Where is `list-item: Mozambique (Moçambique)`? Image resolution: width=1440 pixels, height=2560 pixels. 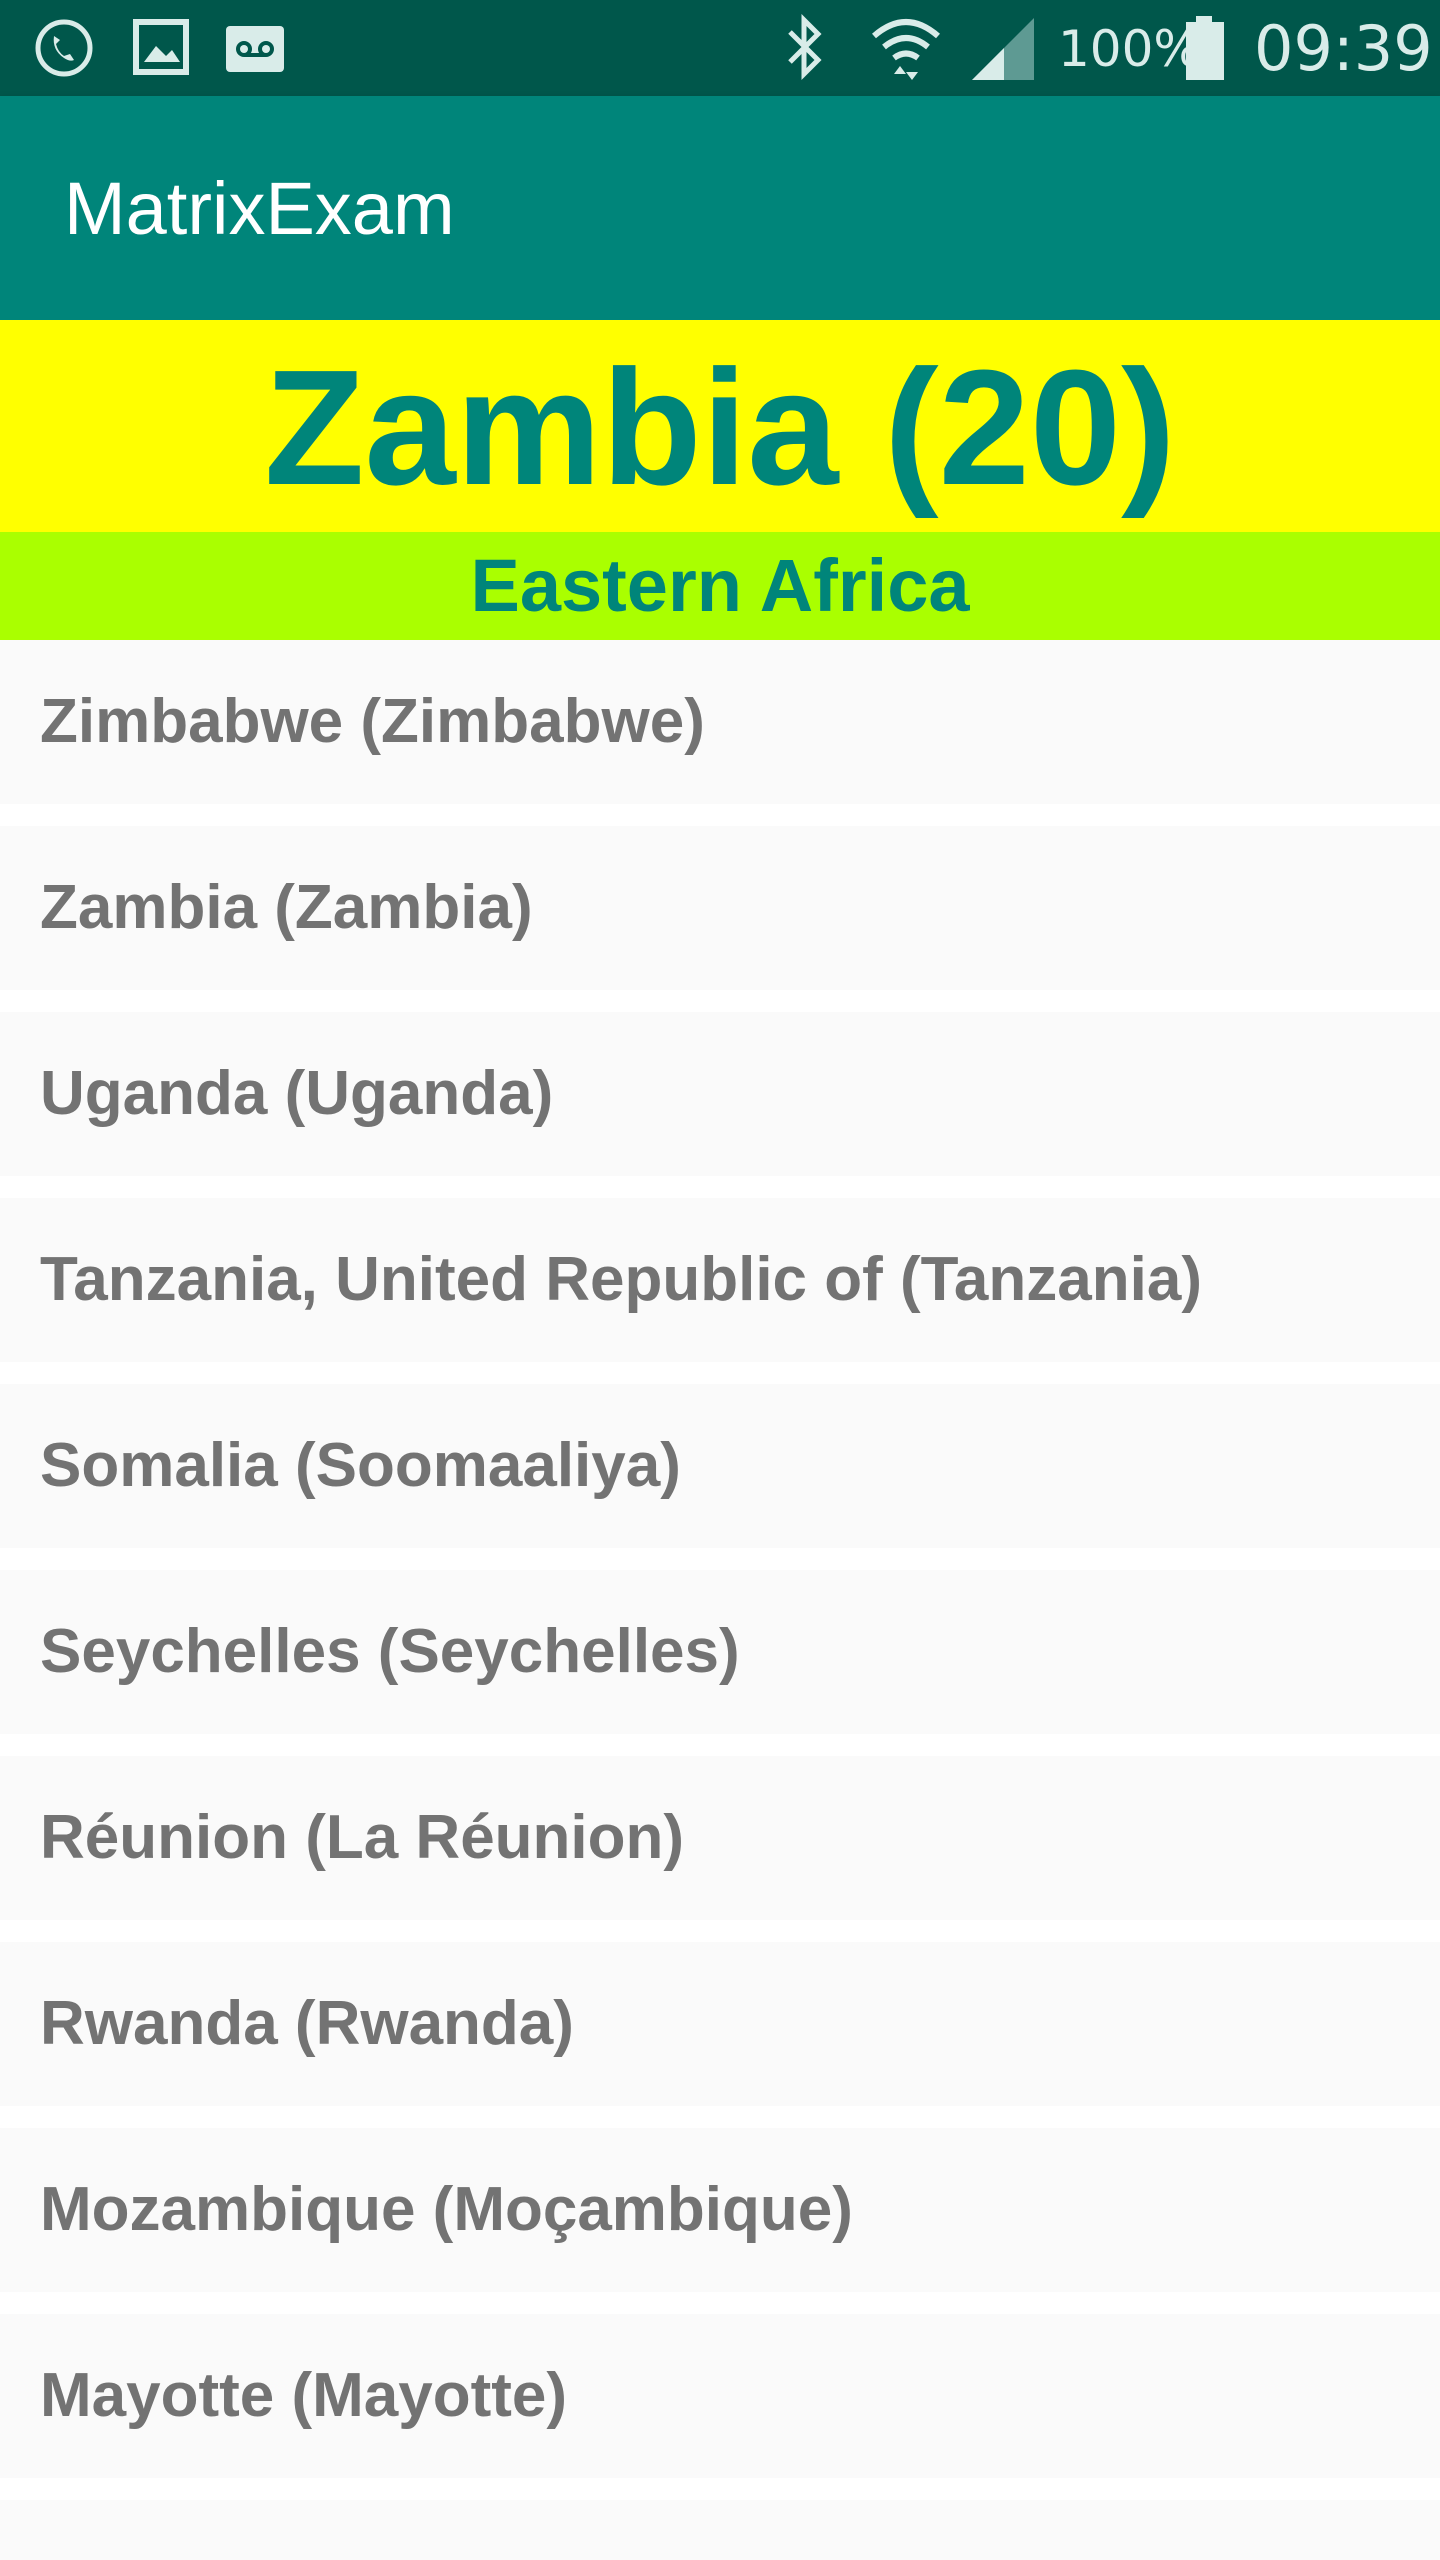 list-item: Mozambique (Moçambique) is located at coordinates (720, 2210).